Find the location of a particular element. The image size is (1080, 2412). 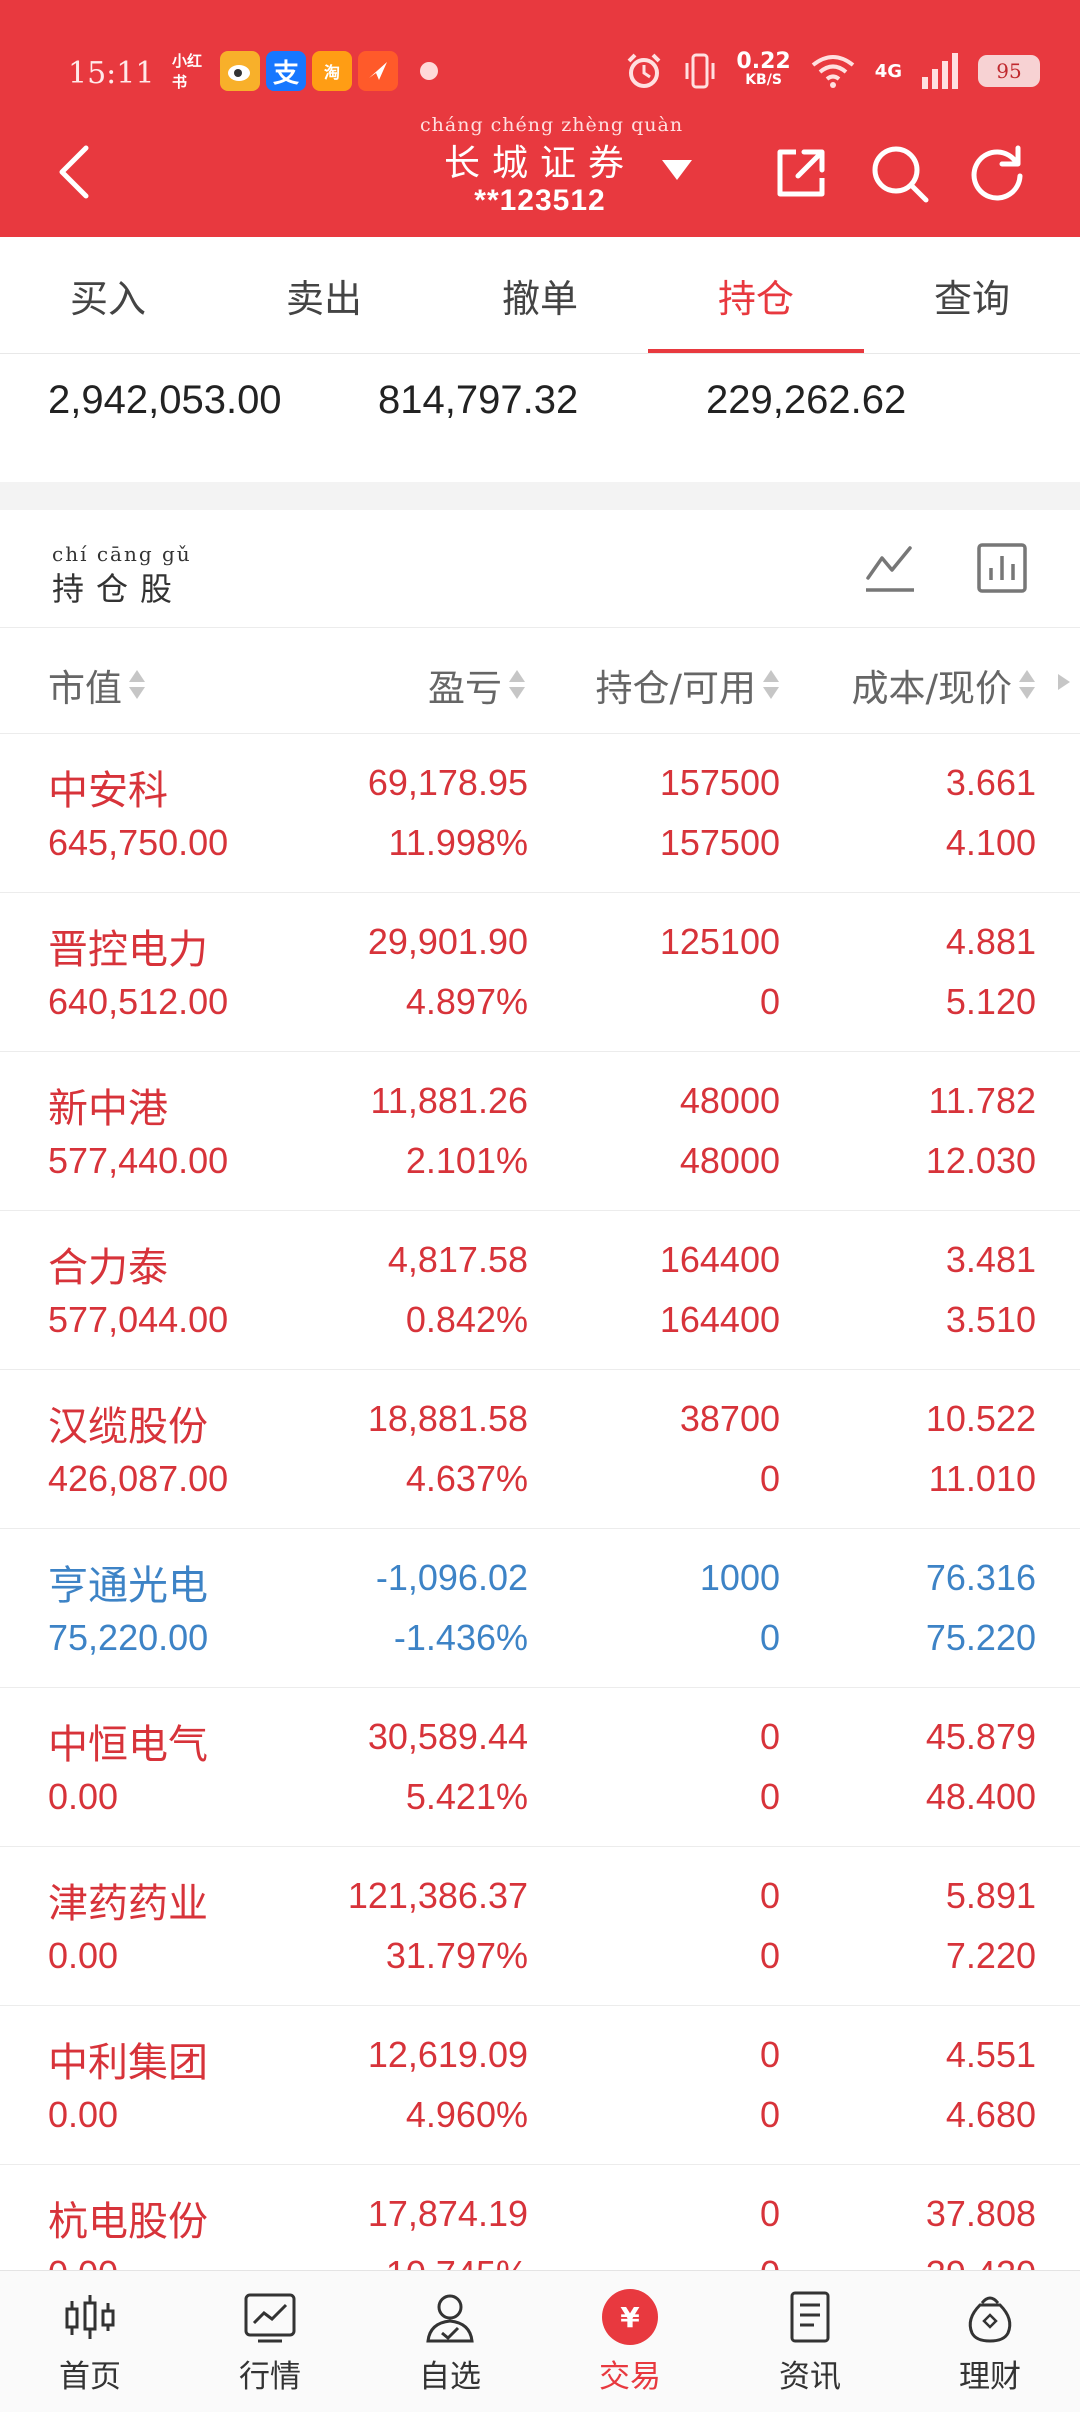

current-price: 48.400 is located at coordinates (980, 1796).